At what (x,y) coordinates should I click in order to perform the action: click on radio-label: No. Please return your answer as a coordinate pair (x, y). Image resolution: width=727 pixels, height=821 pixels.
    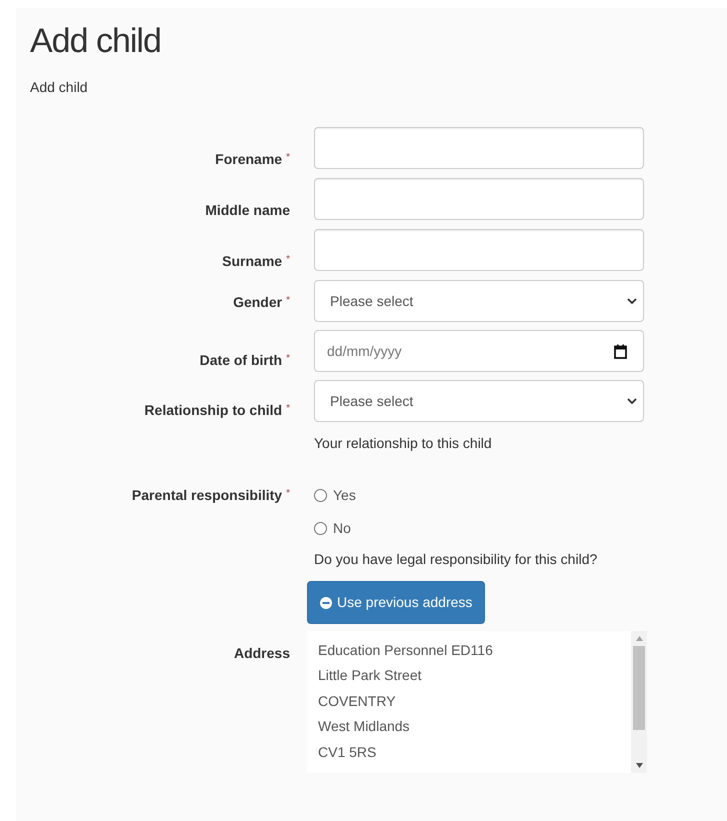
    Looking at the image, I should click on (342, 528).